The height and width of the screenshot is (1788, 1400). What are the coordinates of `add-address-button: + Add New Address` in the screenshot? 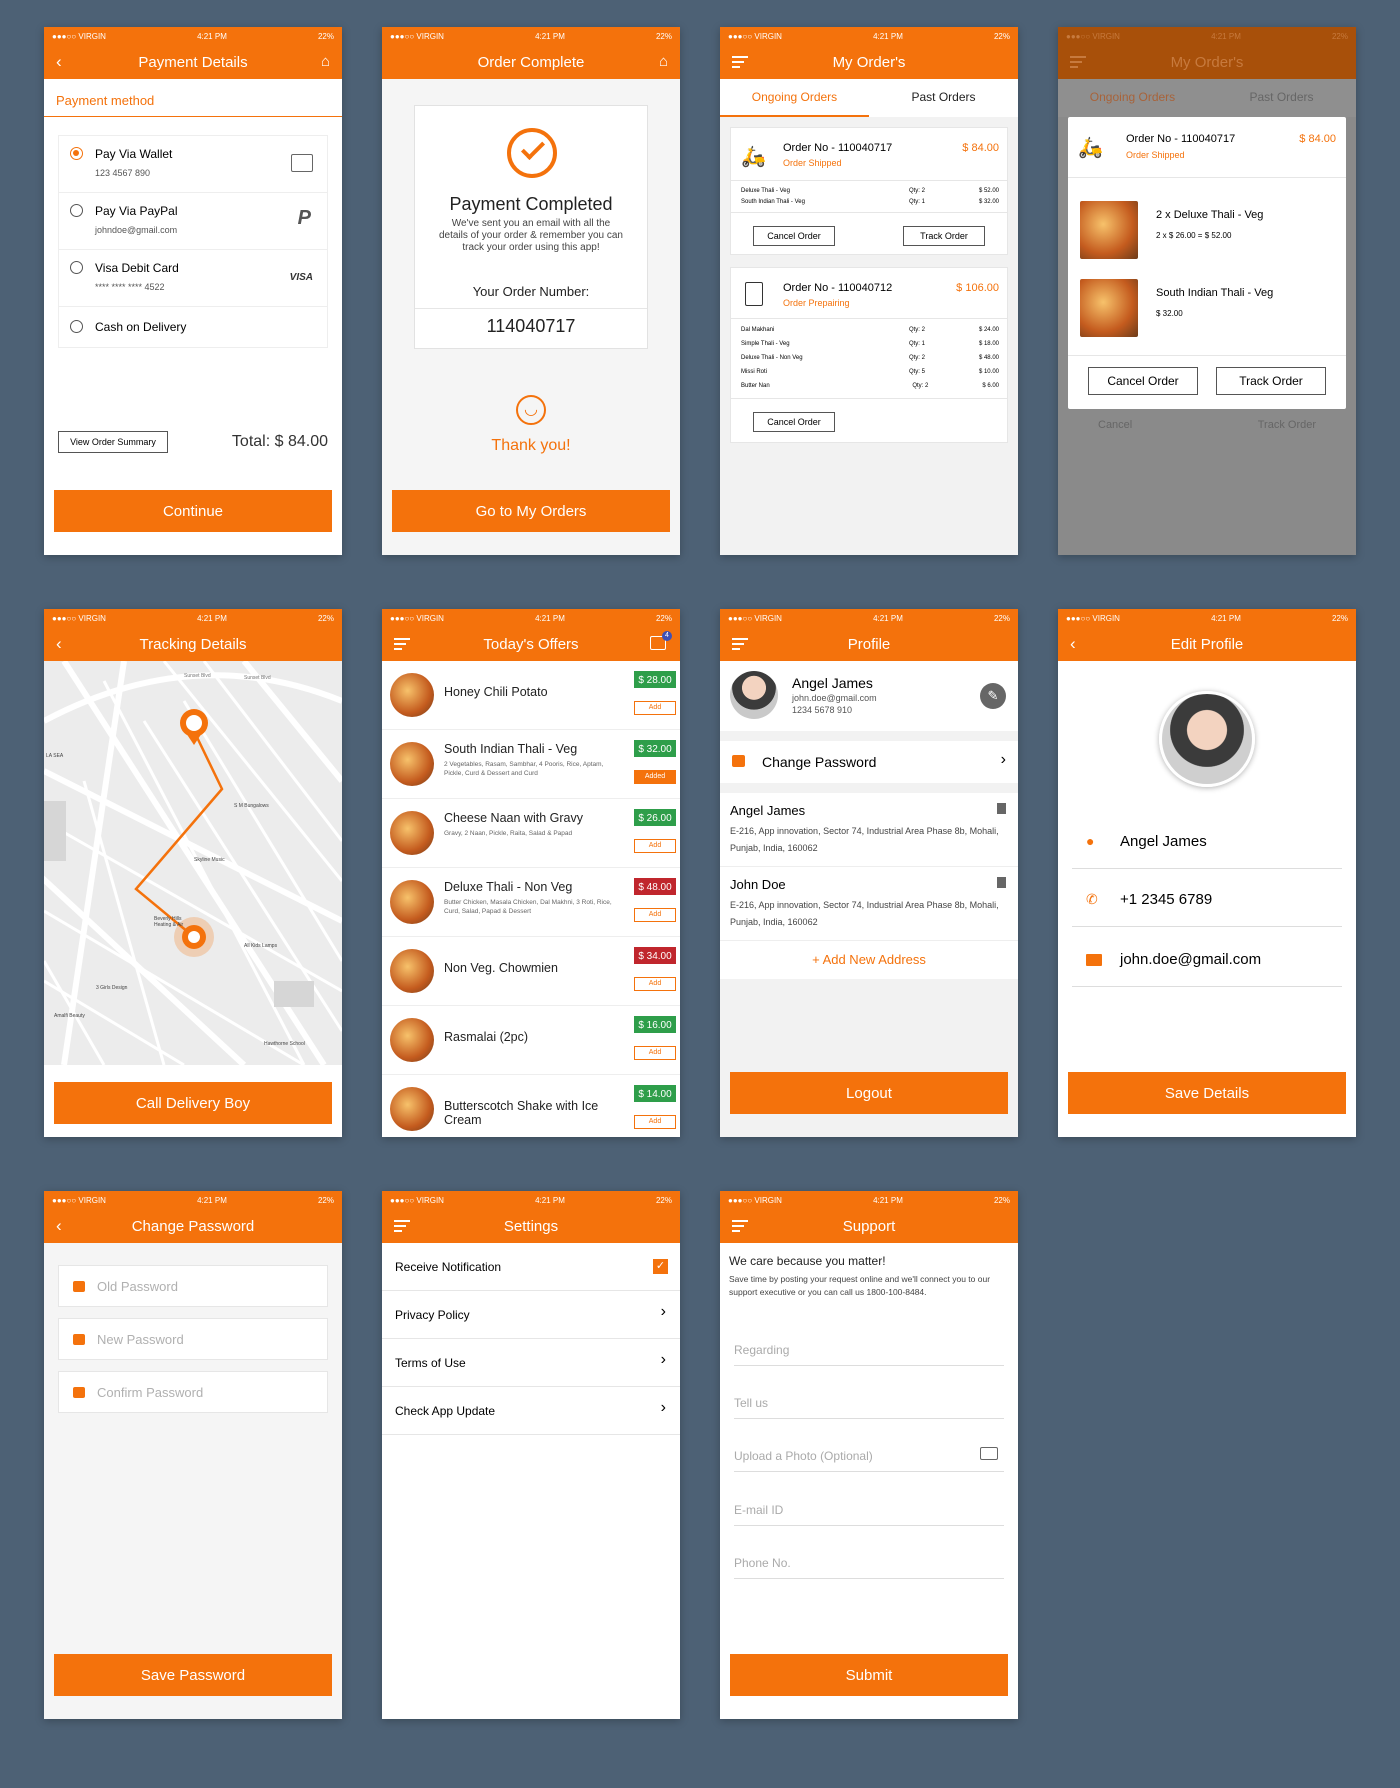 It's located at (869, 960).